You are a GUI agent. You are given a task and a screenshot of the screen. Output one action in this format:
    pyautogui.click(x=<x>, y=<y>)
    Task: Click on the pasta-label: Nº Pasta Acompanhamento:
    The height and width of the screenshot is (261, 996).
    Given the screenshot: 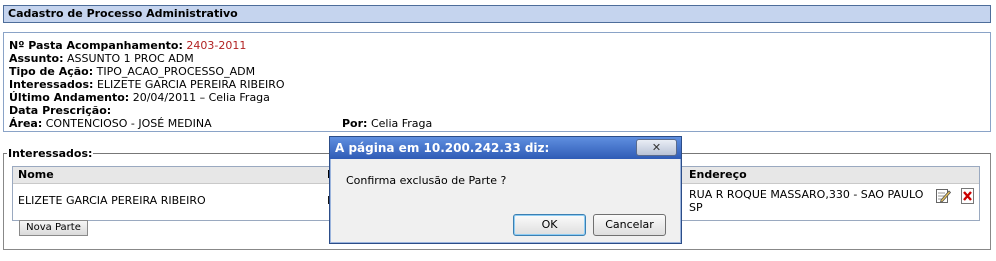 What is the action you would take?
    pyautogui.click(x=96, y=45)
    